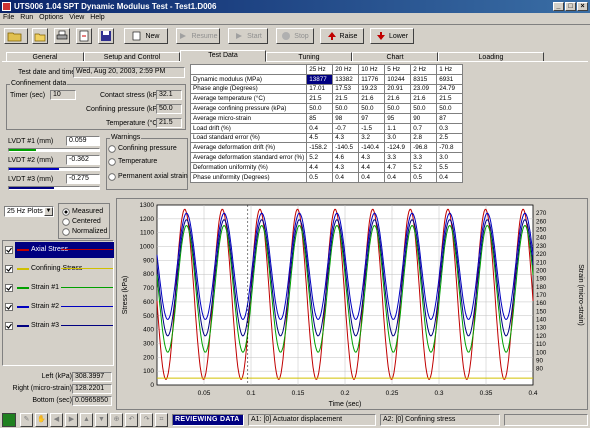  Describe the element at coordinates (541, 303) in the screenshot. I see `y2-tick-label: 160` at that location.